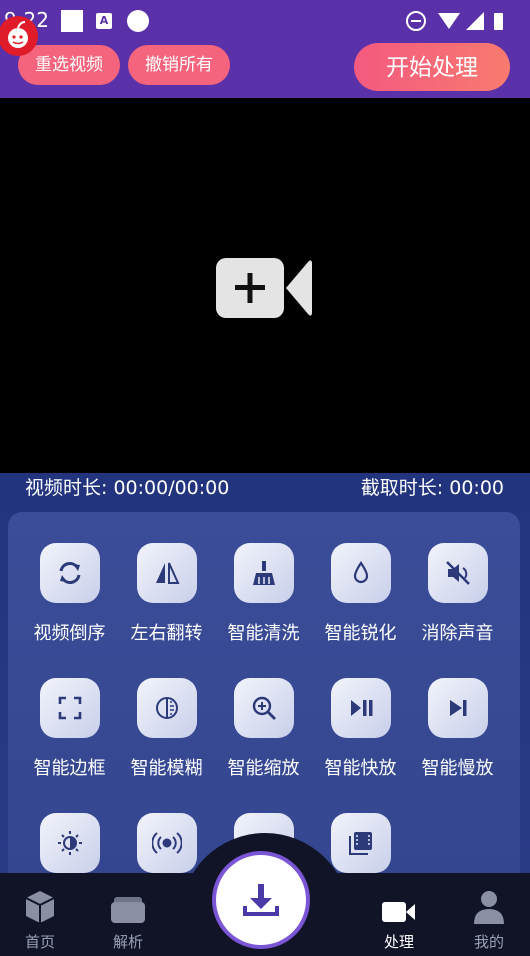 This screenshot has height=956, width=530. Describe the element at coordinates (454, 21) in the screenshot. I see `system-status-icons` at that location.